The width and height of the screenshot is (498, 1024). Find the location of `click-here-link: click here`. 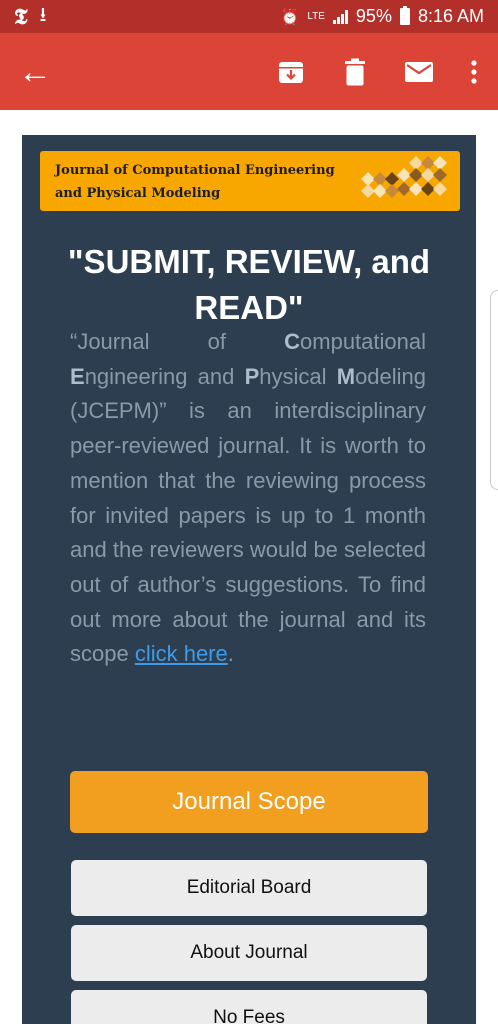

click-here-link: click here is located at coordinates (181, 653).